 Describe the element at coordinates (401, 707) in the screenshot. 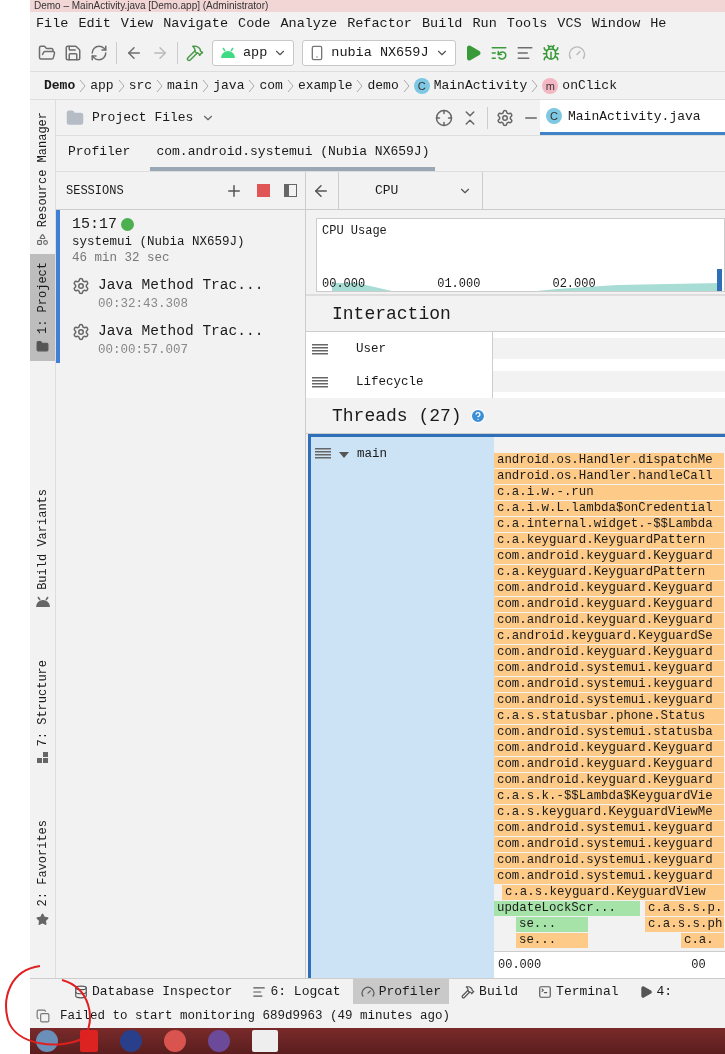

I see `thread-row: main` at that location.